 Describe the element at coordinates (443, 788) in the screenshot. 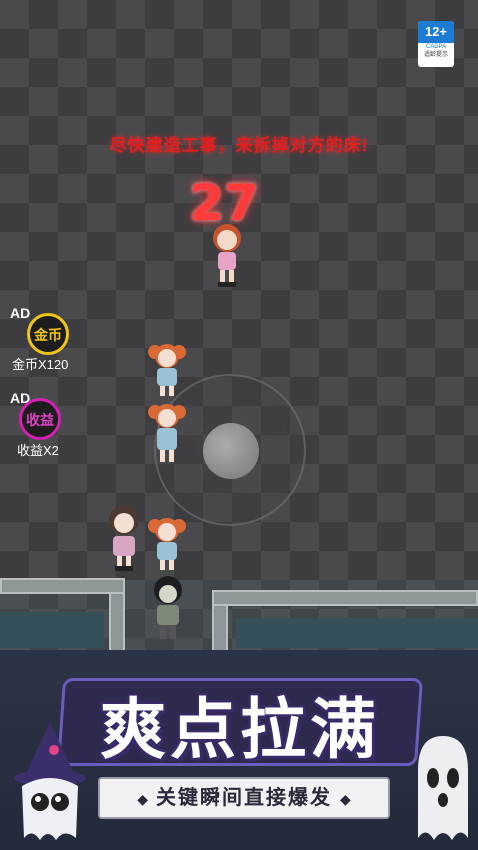

I see `ghost-icon` at that location.